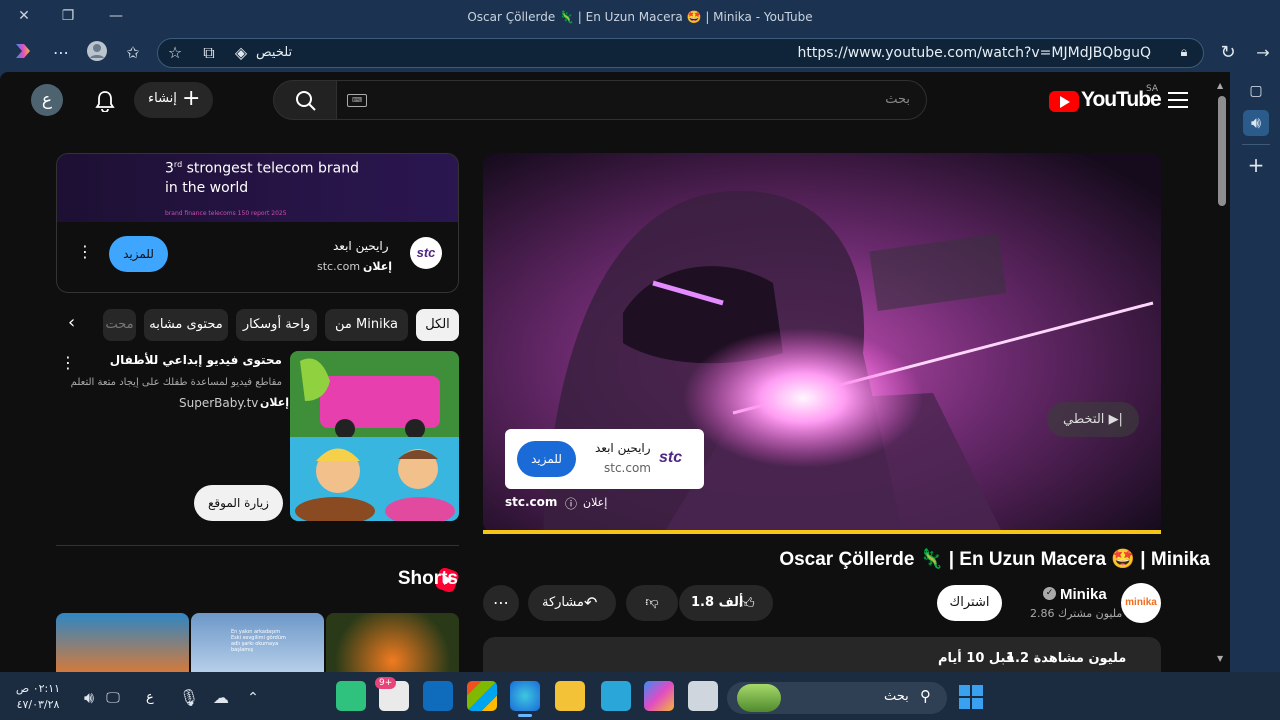  Describe the element at coordinates (38, 688) in the screenshot. I see `clock-time: ٠٢:١١ ص` at that location.